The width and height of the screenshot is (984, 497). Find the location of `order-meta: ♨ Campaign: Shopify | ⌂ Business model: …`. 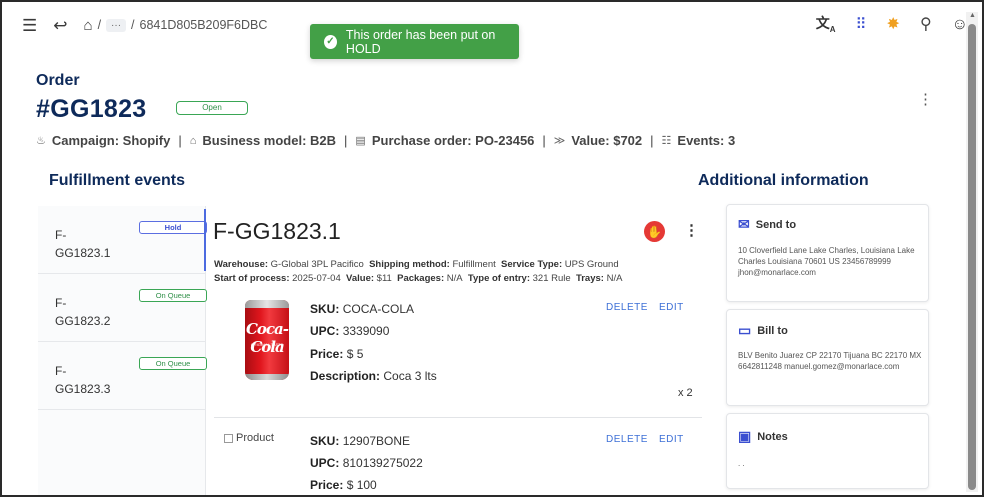

order-meta: ♨ Campaign: Shopify | ⌂ Business model: … is located at coordinates (385, 140).